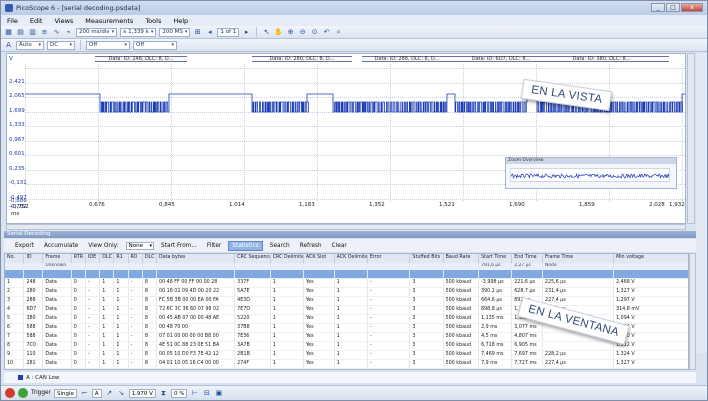  What do you see at coordinates (153, 21) in the screenshot?
I see `menu-tools: Tools` at bounding box center [153, 21].